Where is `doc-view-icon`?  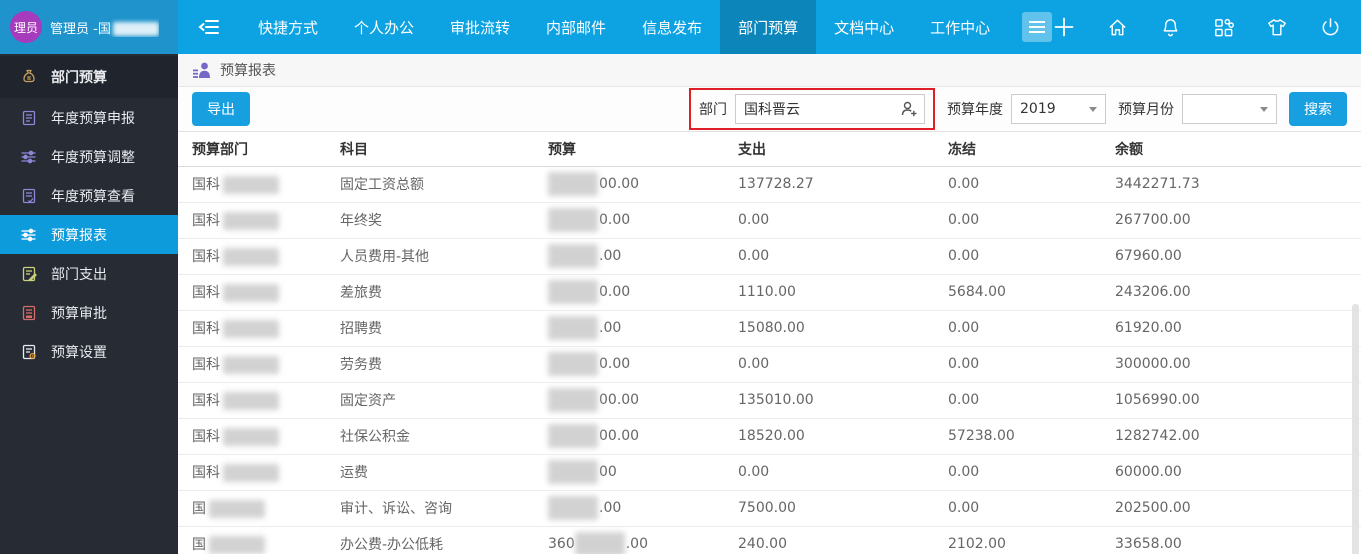 doc-view-icon is located at coordinates (28, 196).